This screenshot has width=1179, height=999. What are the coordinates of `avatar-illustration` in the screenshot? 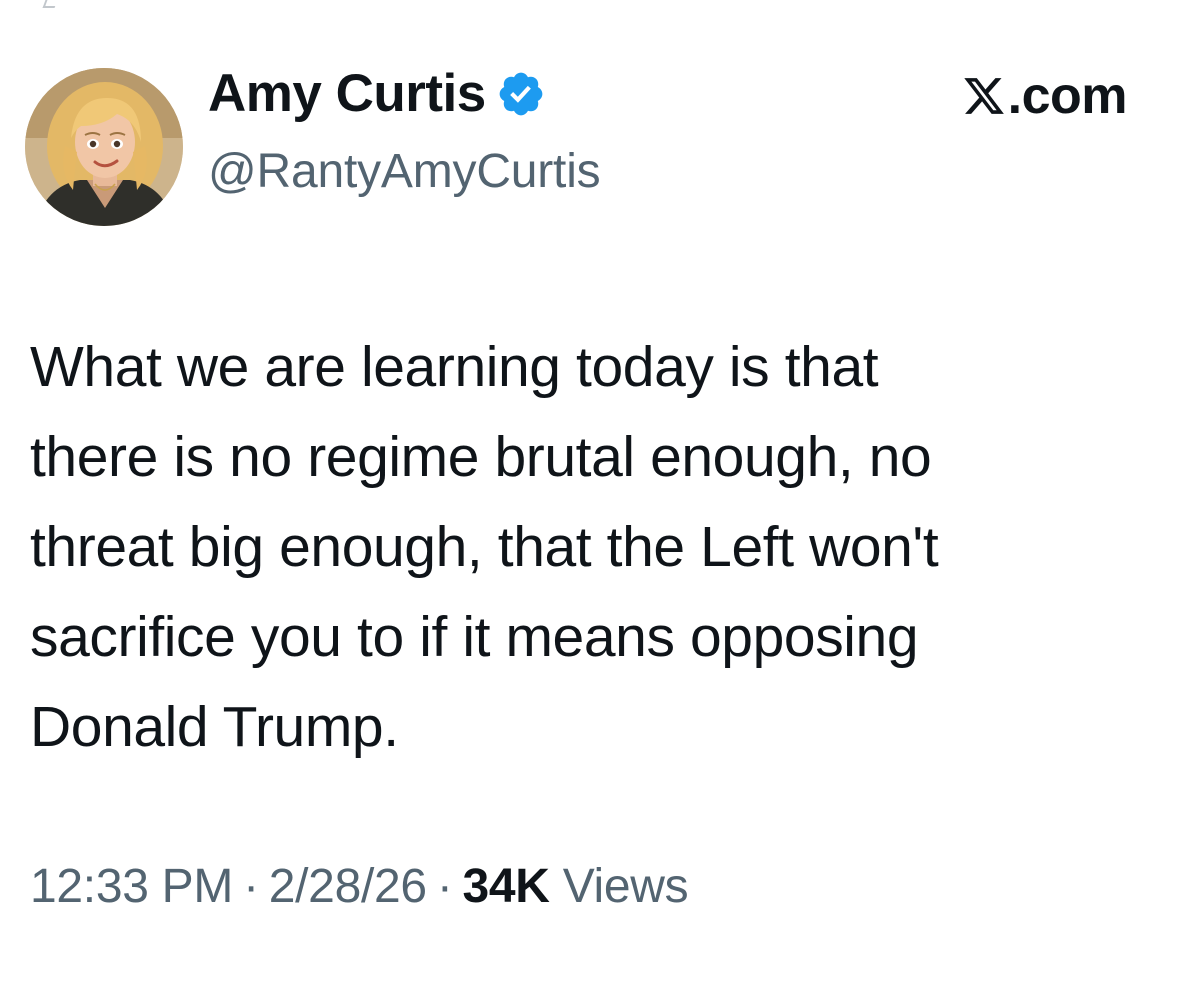 It's located at (104, 147).